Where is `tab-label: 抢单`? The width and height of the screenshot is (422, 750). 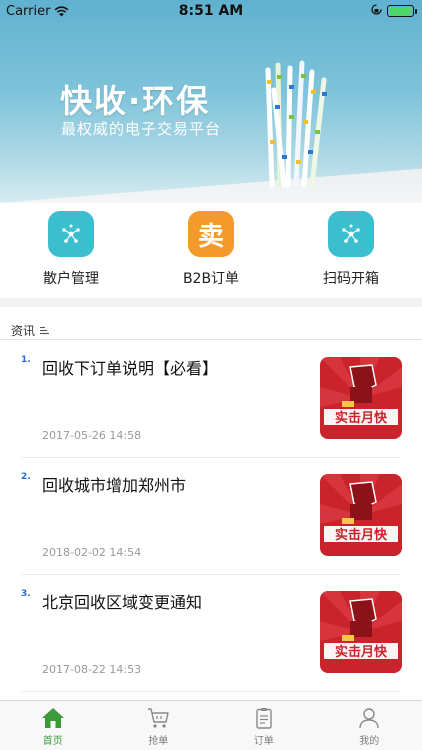 tab-label: 抢单 is located at coordinates (158, 741).